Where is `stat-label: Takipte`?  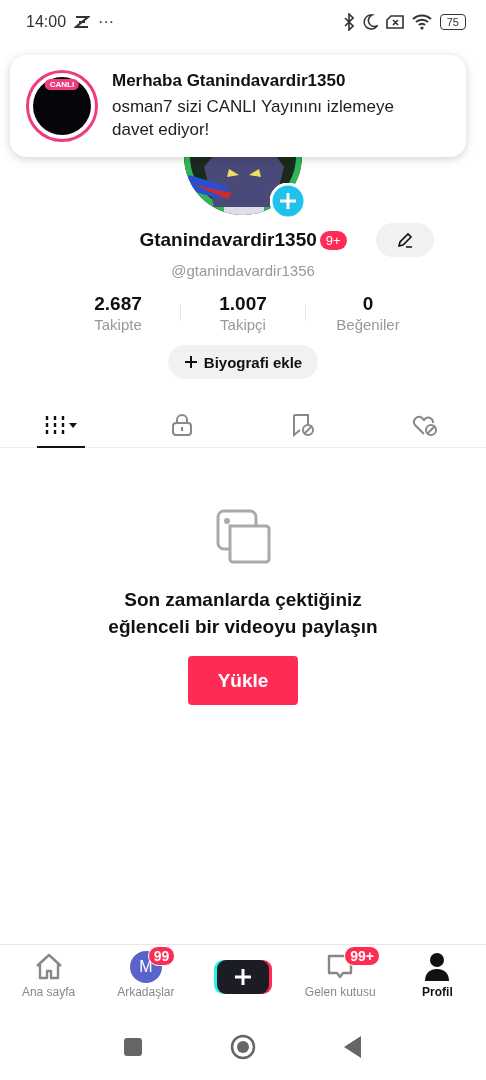 stat-label: Takipte is located at coordinates (118, 324).